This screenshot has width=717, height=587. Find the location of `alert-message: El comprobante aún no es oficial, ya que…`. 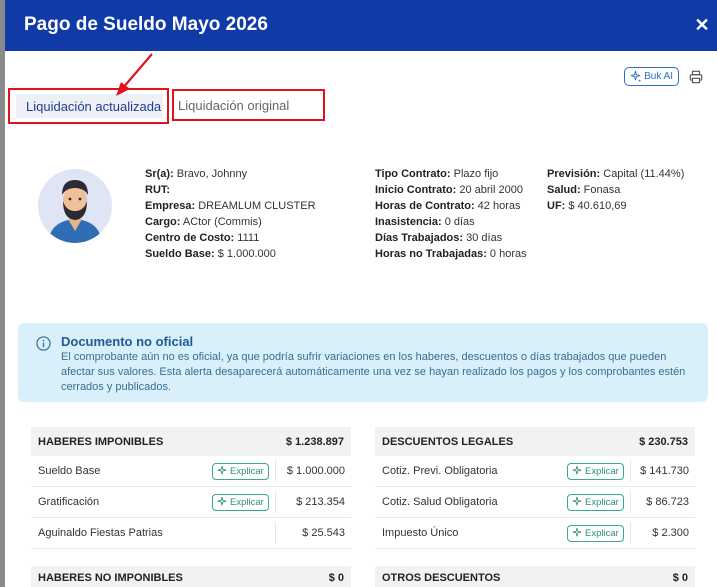

alert-message: El comprobante aún no es oficial, ya que… is located at coordinates (373, 372).